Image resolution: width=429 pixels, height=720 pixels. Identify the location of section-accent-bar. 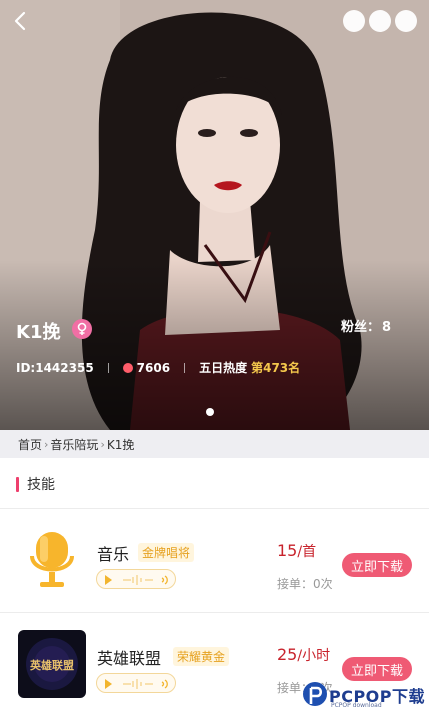
(17, 484).